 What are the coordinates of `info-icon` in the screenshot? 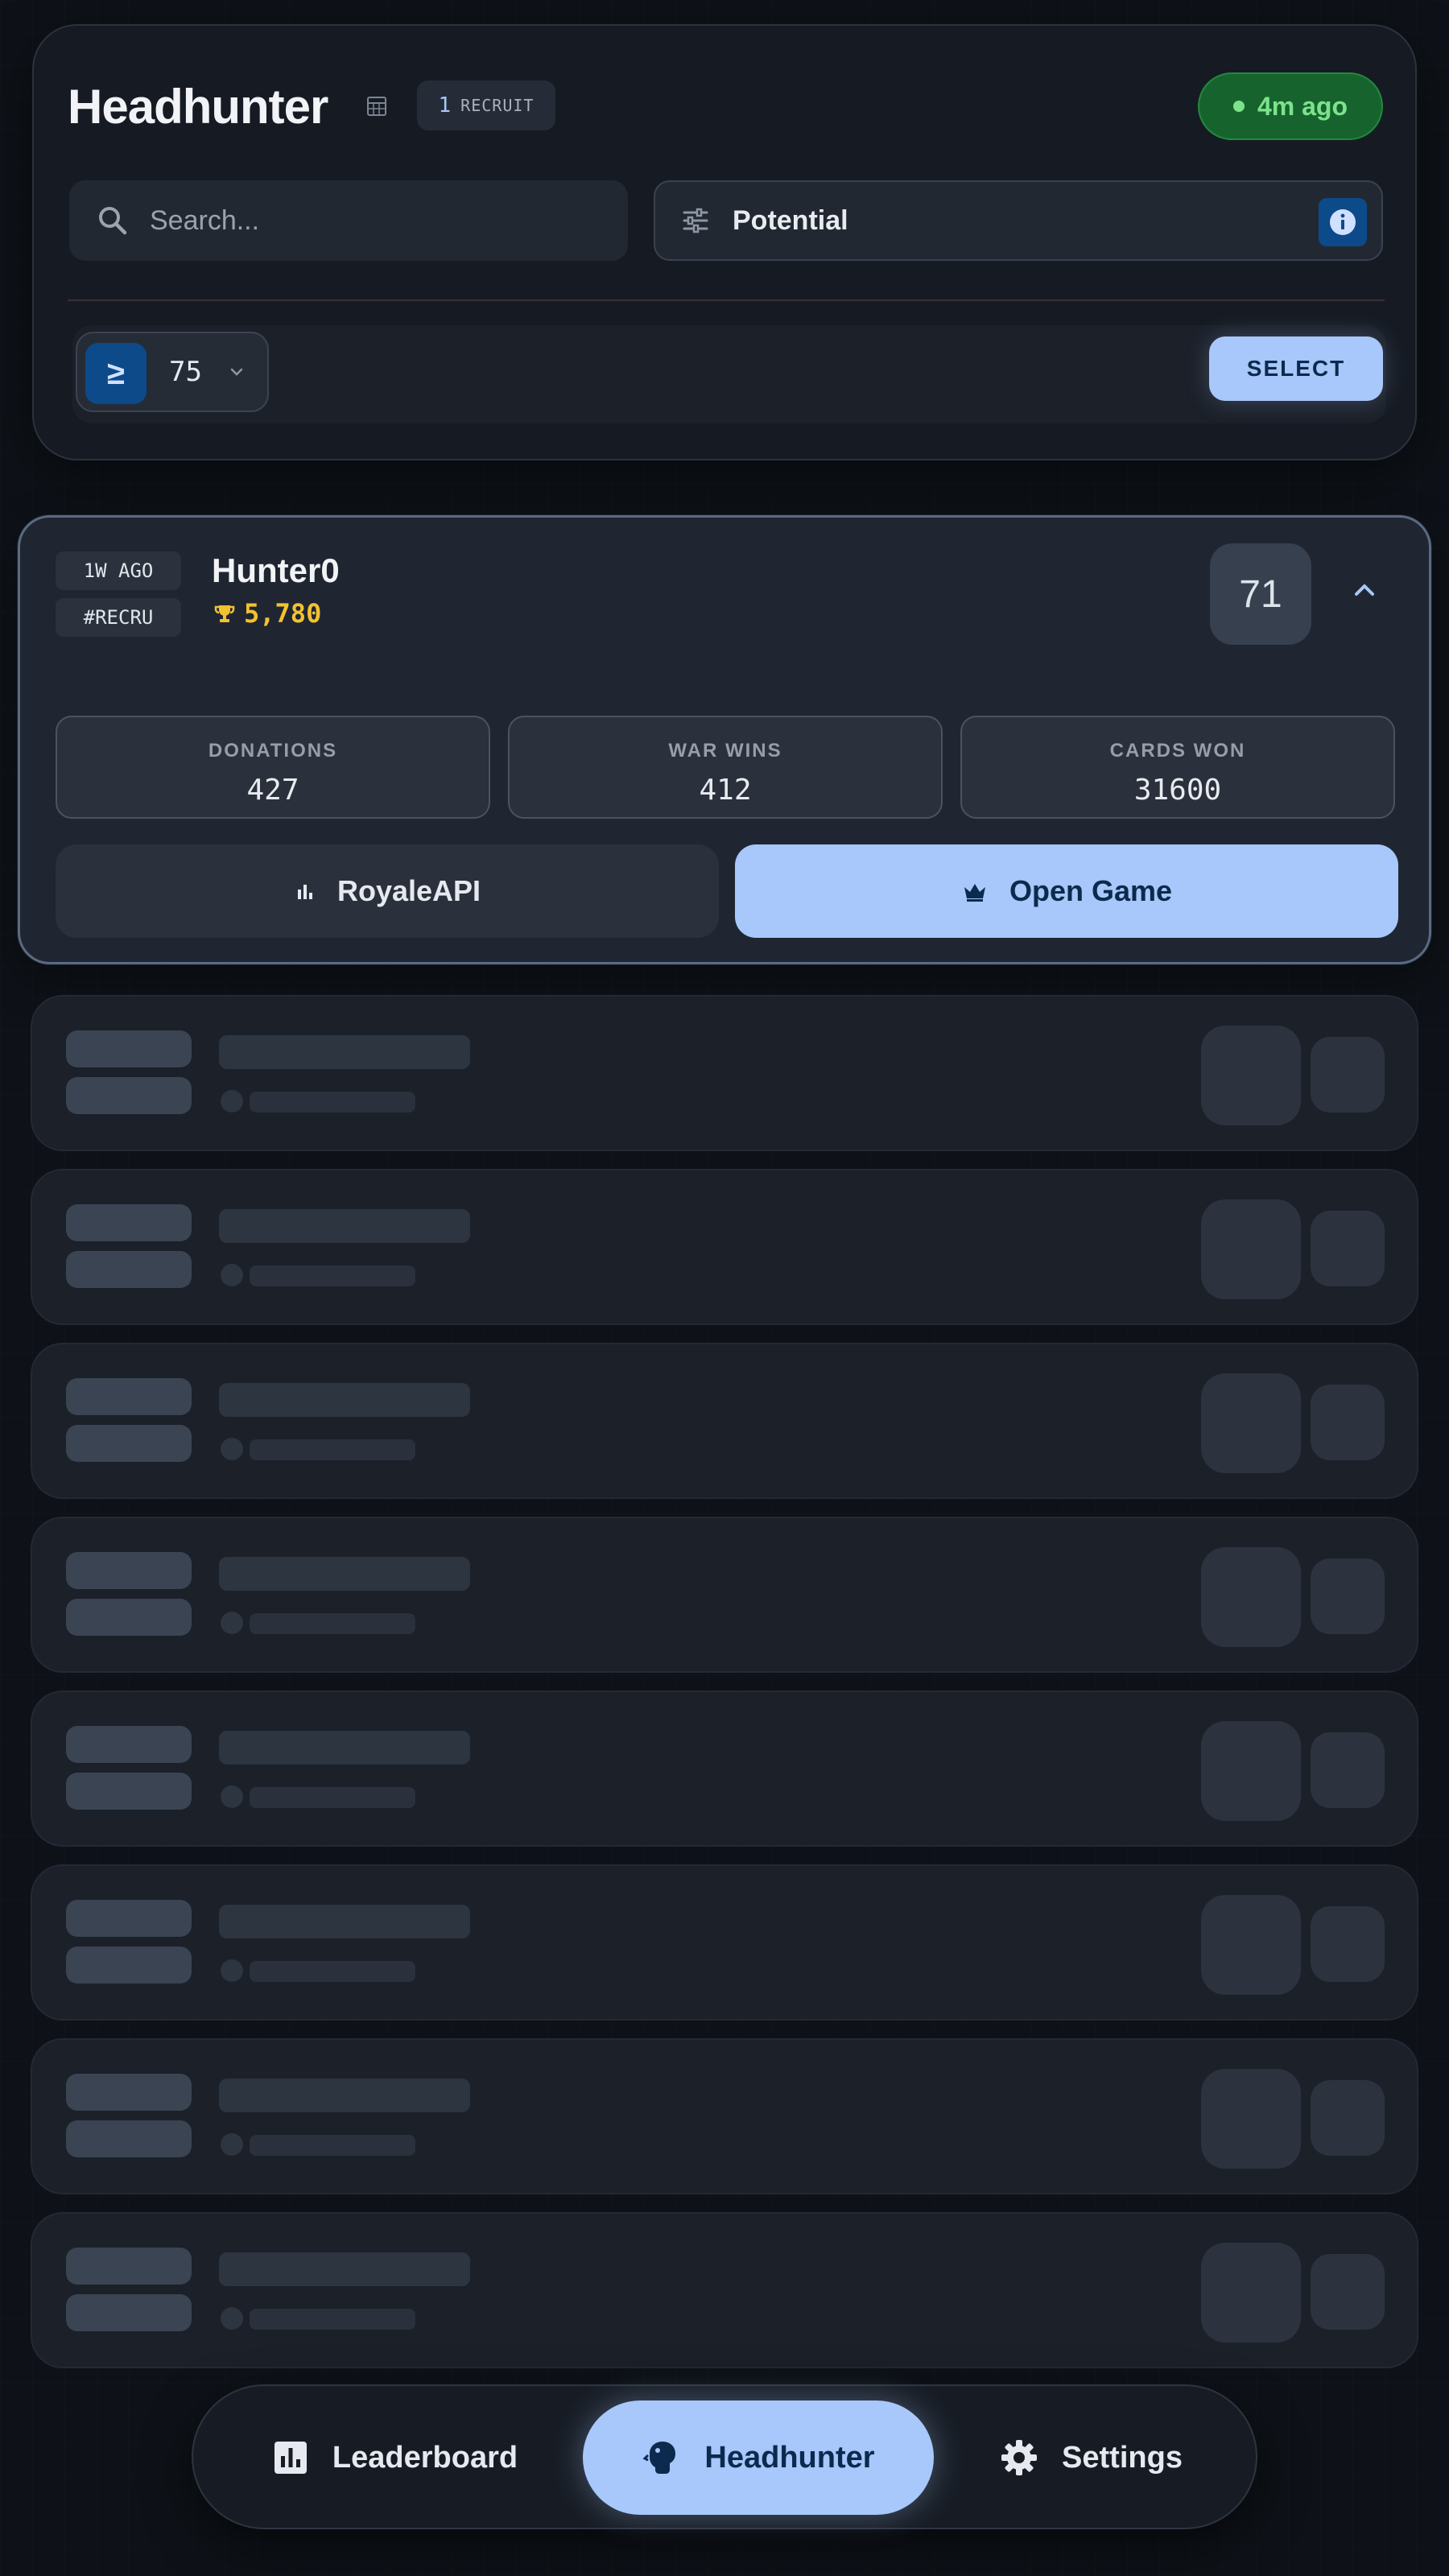 It's located at (1343, 222).